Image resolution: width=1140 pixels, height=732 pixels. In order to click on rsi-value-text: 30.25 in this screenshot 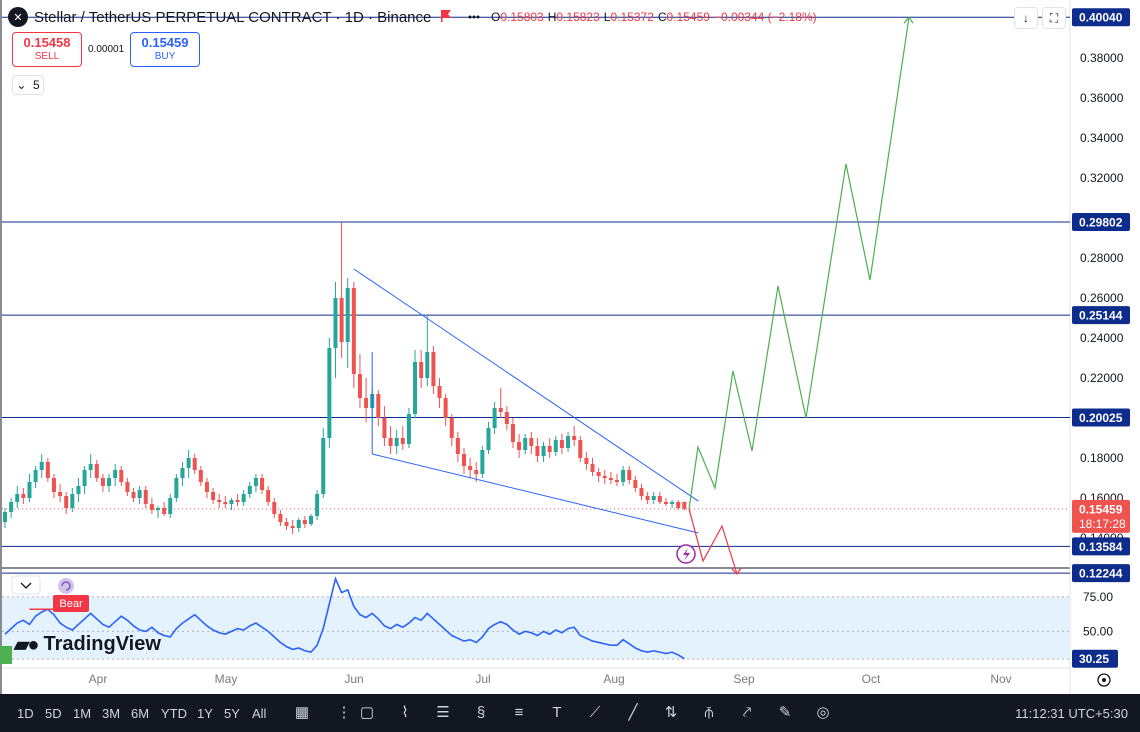, I will do `click(1094, 659)`.